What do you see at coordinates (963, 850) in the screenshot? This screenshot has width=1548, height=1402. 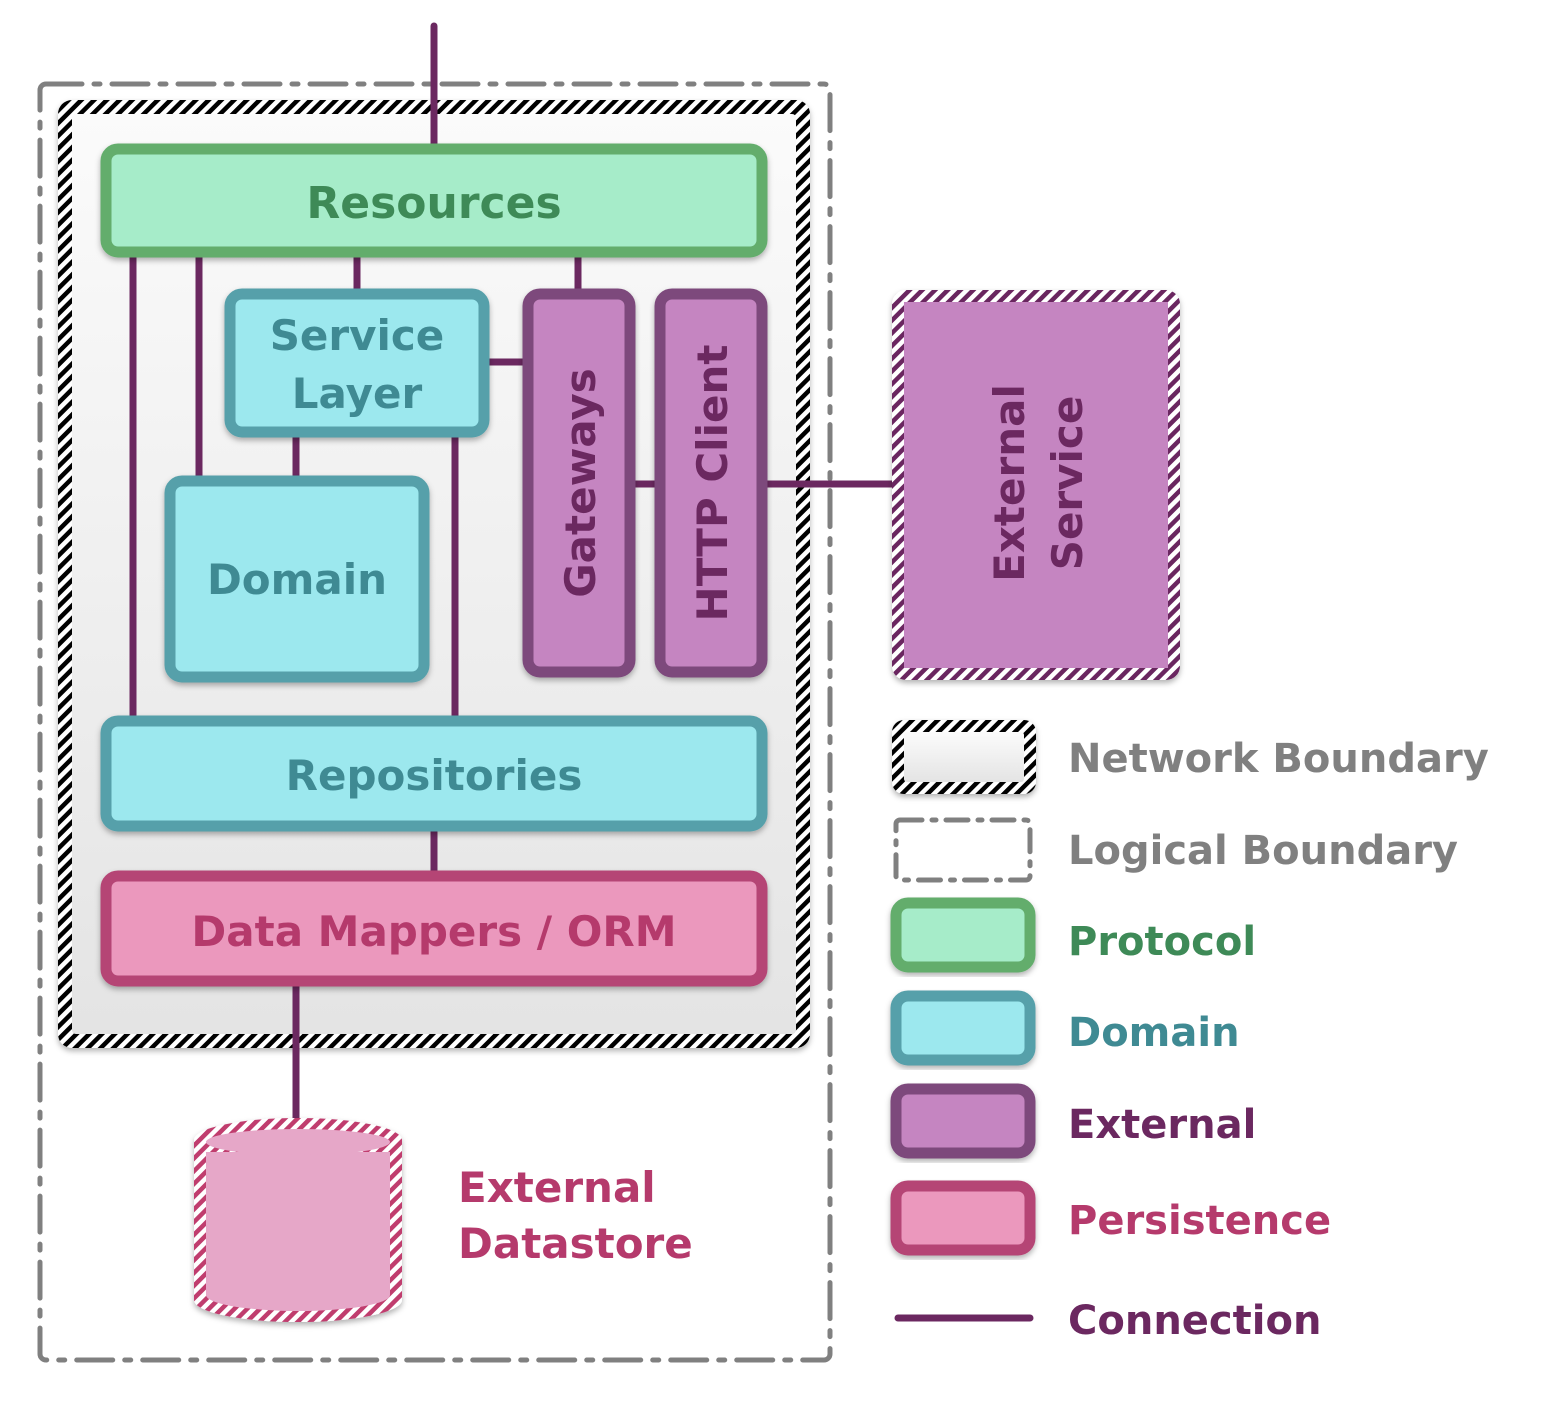 I see `legend-swatch-logical` at bounding box center [963, 850].